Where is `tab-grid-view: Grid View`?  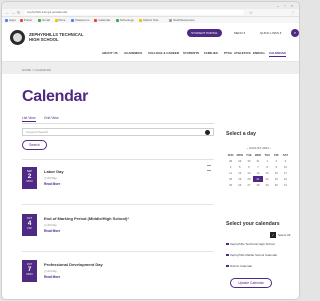 tab-grid-view: Grid View is located at coordinates (51, 118).